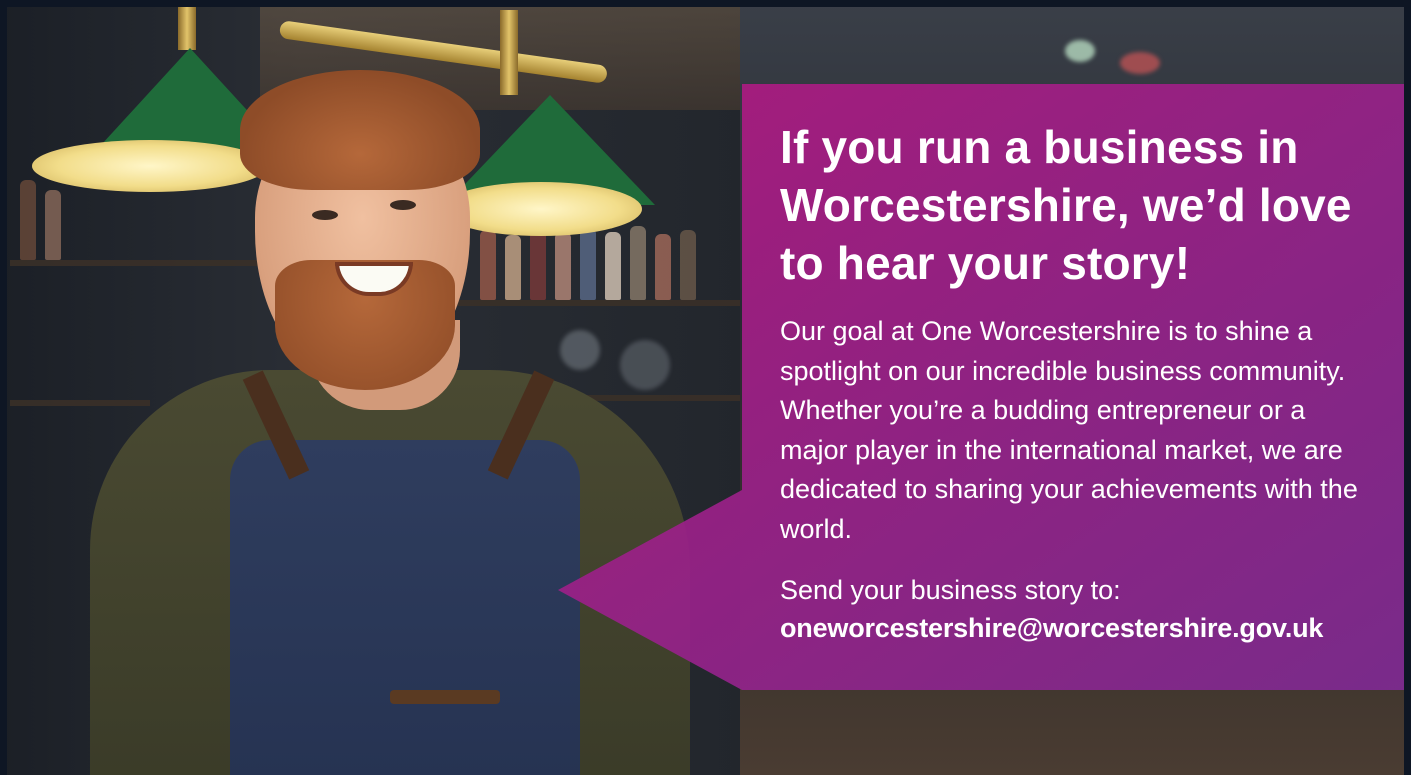 Image resolution: width=1411 pixels, height=775 pixels. I want to click on send-story-label: Send your business story to:, so click(950, 590).